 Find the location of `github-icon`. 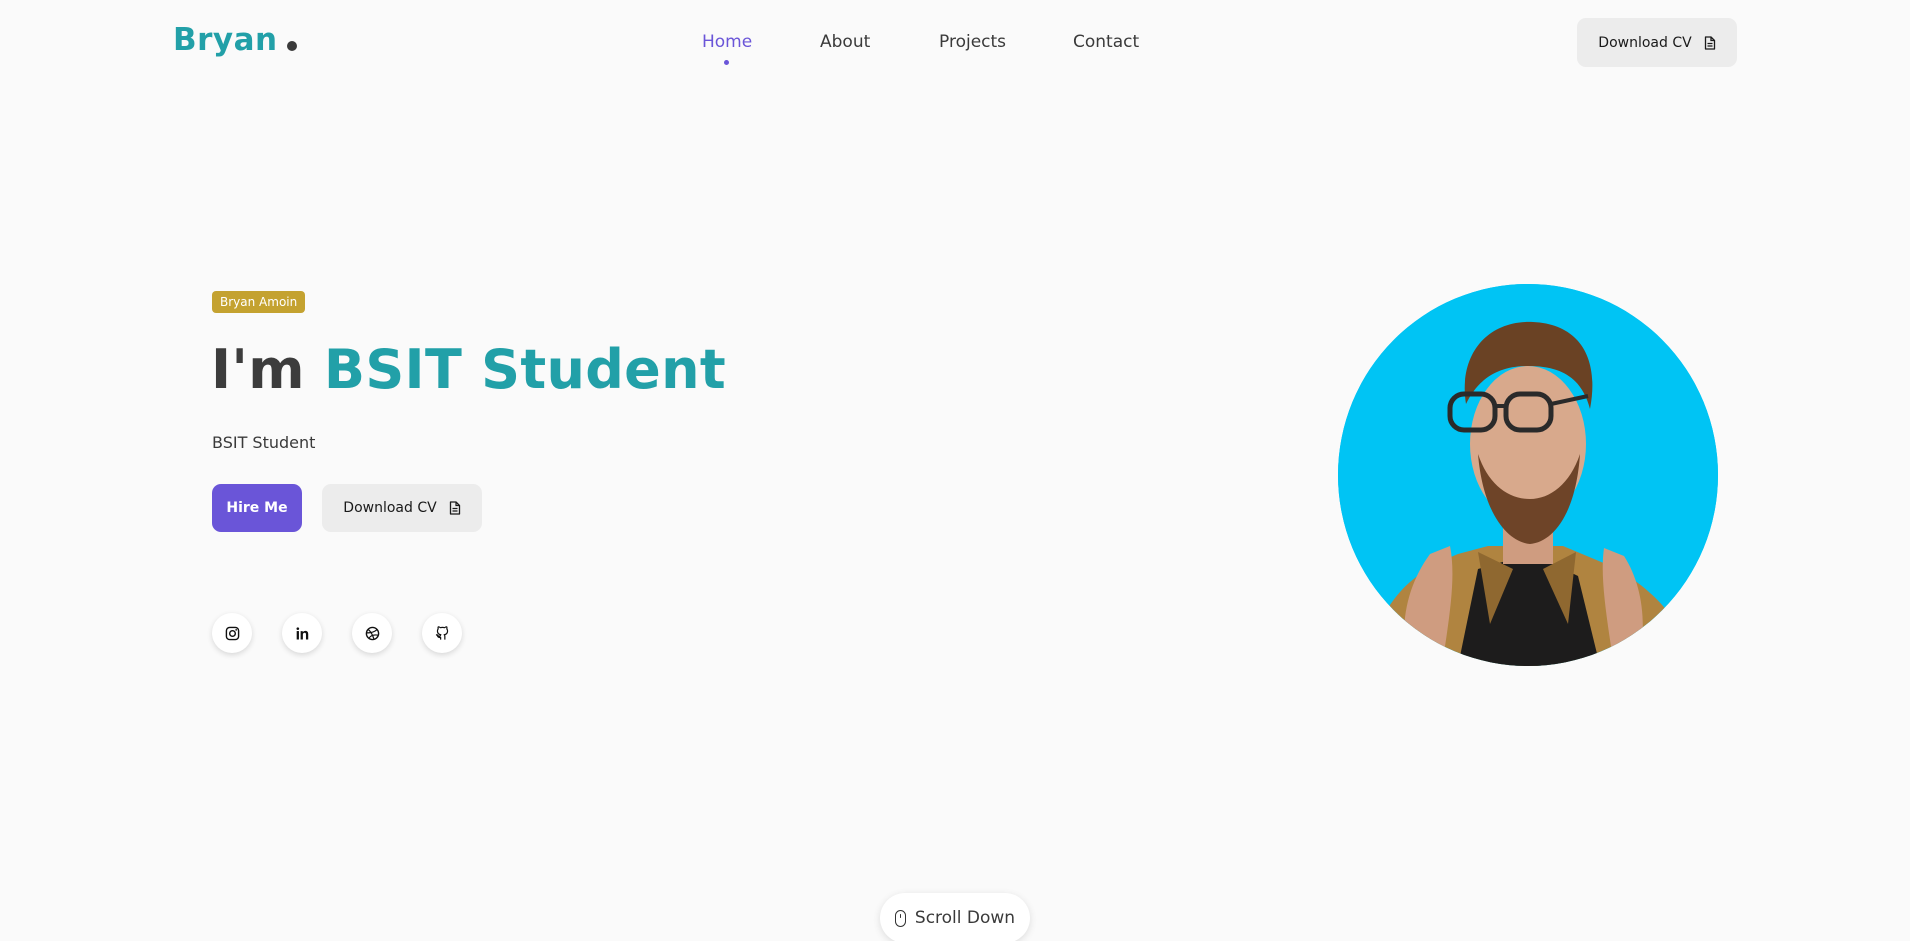

github-icon is located at coordinates (441, 632).